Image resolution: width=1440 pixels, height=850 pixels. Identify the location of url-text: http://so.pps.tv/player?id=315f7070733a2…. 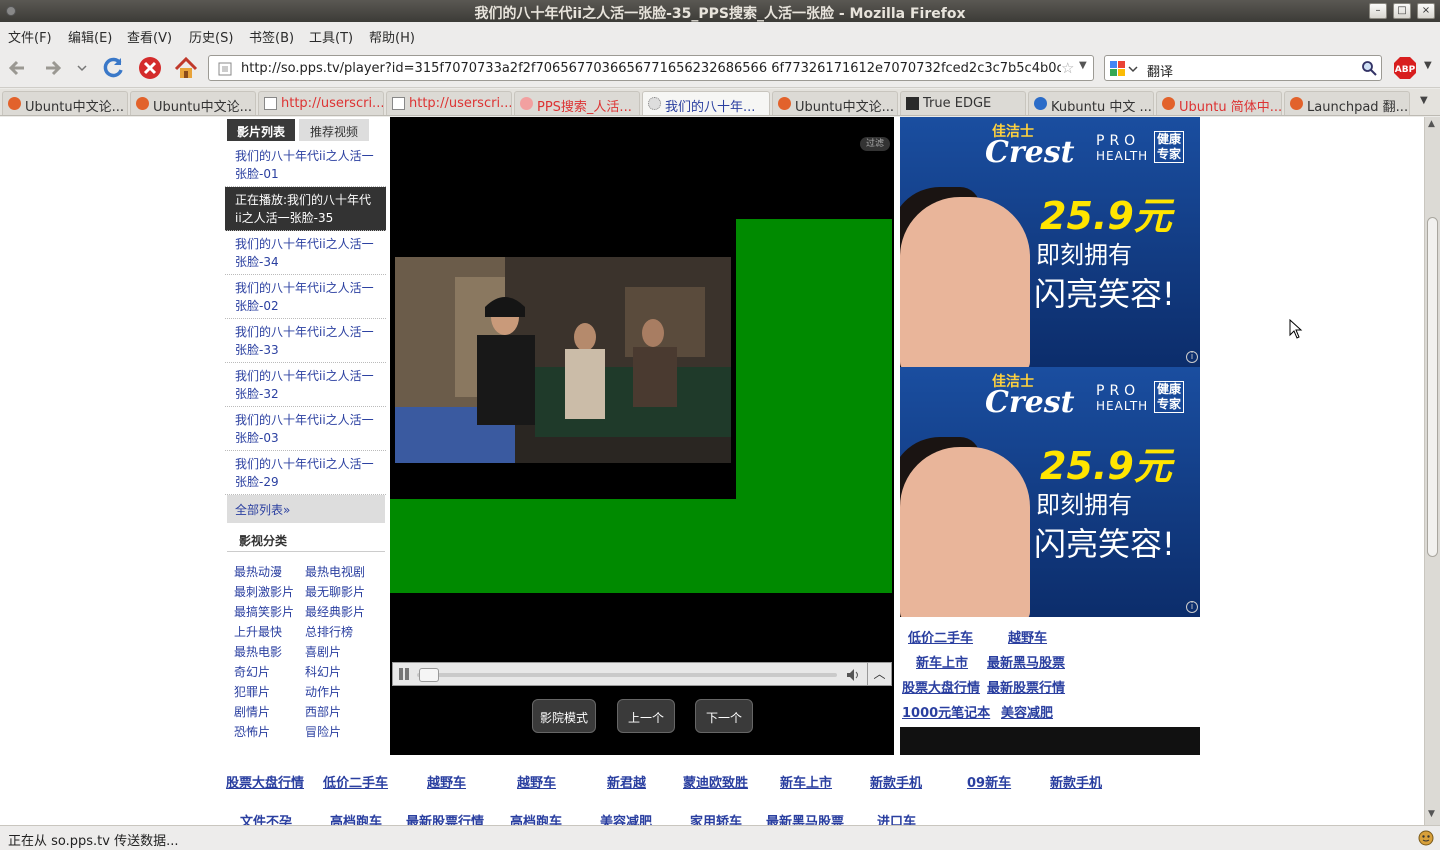
(651, 68).